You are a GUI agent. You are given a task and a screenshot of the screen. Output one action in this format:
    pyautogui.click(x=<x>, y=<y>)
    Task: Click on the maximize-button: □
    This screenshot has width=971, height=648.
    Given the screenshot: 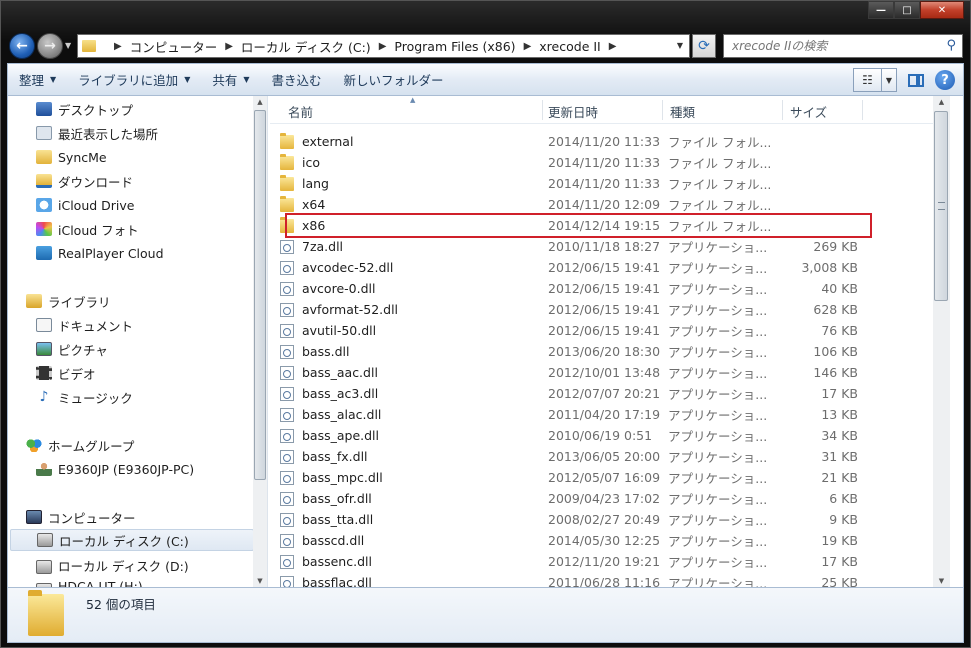 What is the action you would take?
    pyautogui.click(x=907, y=10)
    